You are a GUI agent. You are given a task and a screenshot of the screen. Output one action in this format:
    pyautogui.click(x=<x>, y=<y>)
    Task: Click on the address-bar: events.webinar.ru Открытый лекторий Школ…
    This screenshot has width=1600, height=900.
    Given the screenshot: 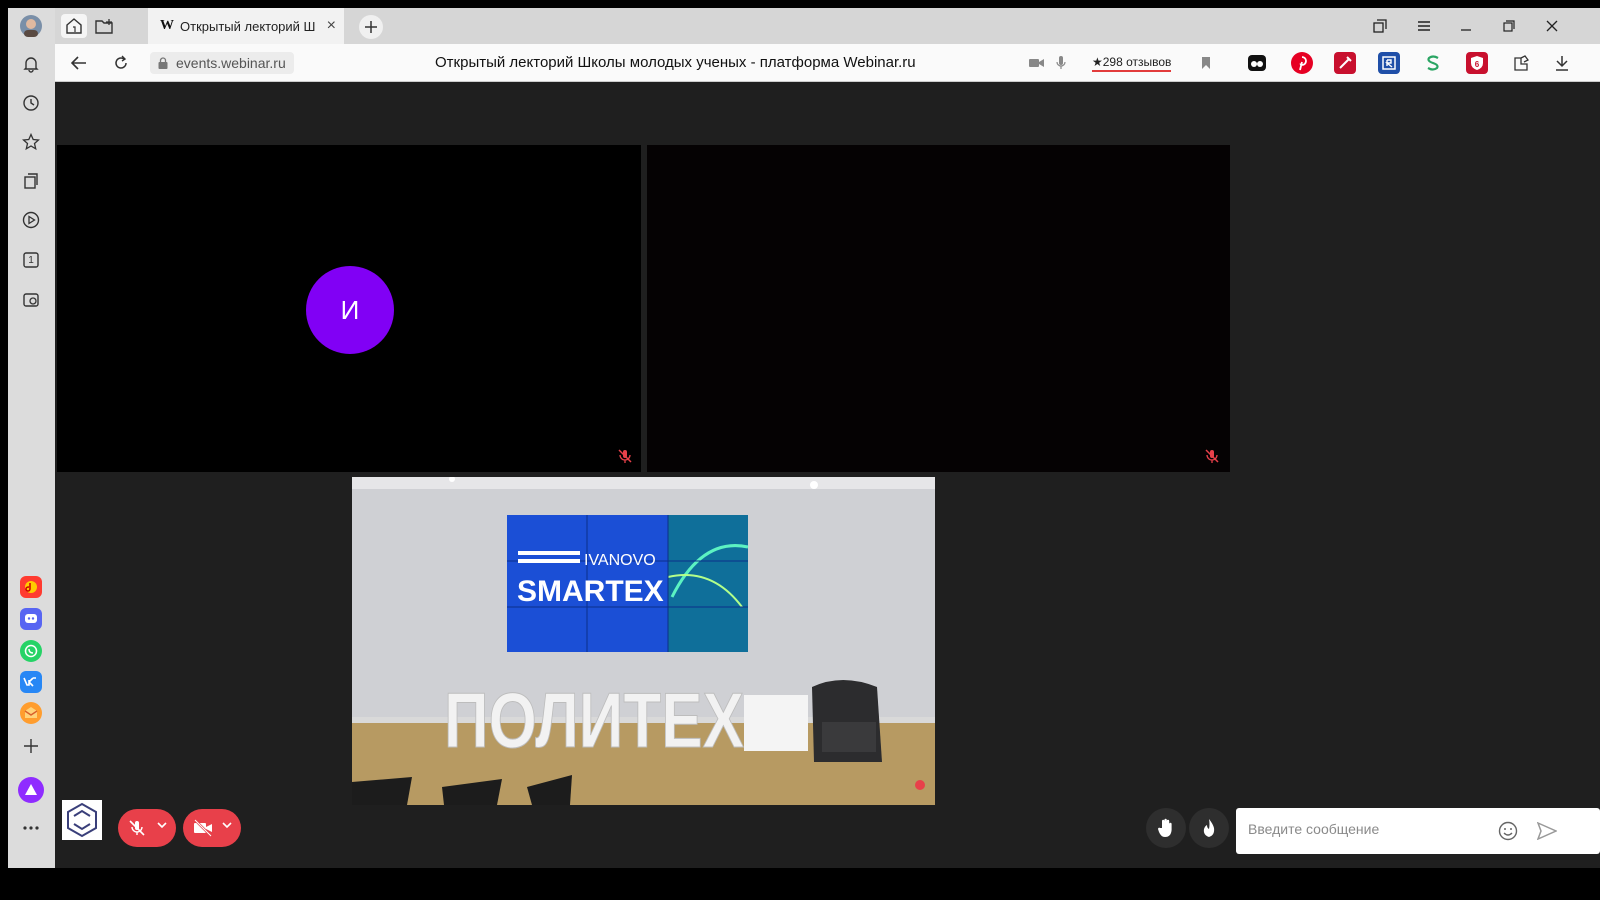 What is the action you would take?
    pyautogui.click(x=827, y=63)
    